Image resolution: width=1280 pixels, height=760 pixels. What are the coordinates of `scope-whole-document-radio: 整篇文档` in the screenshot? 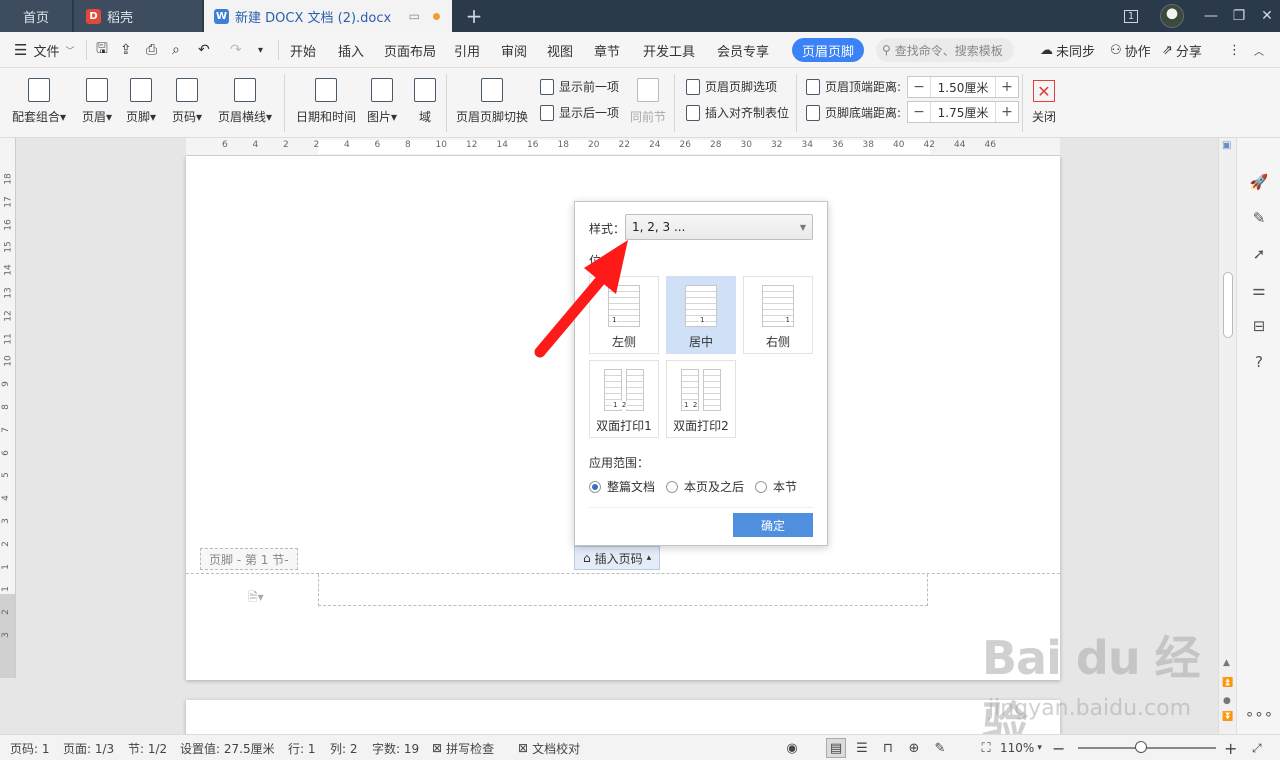 It's located at (622, 486).